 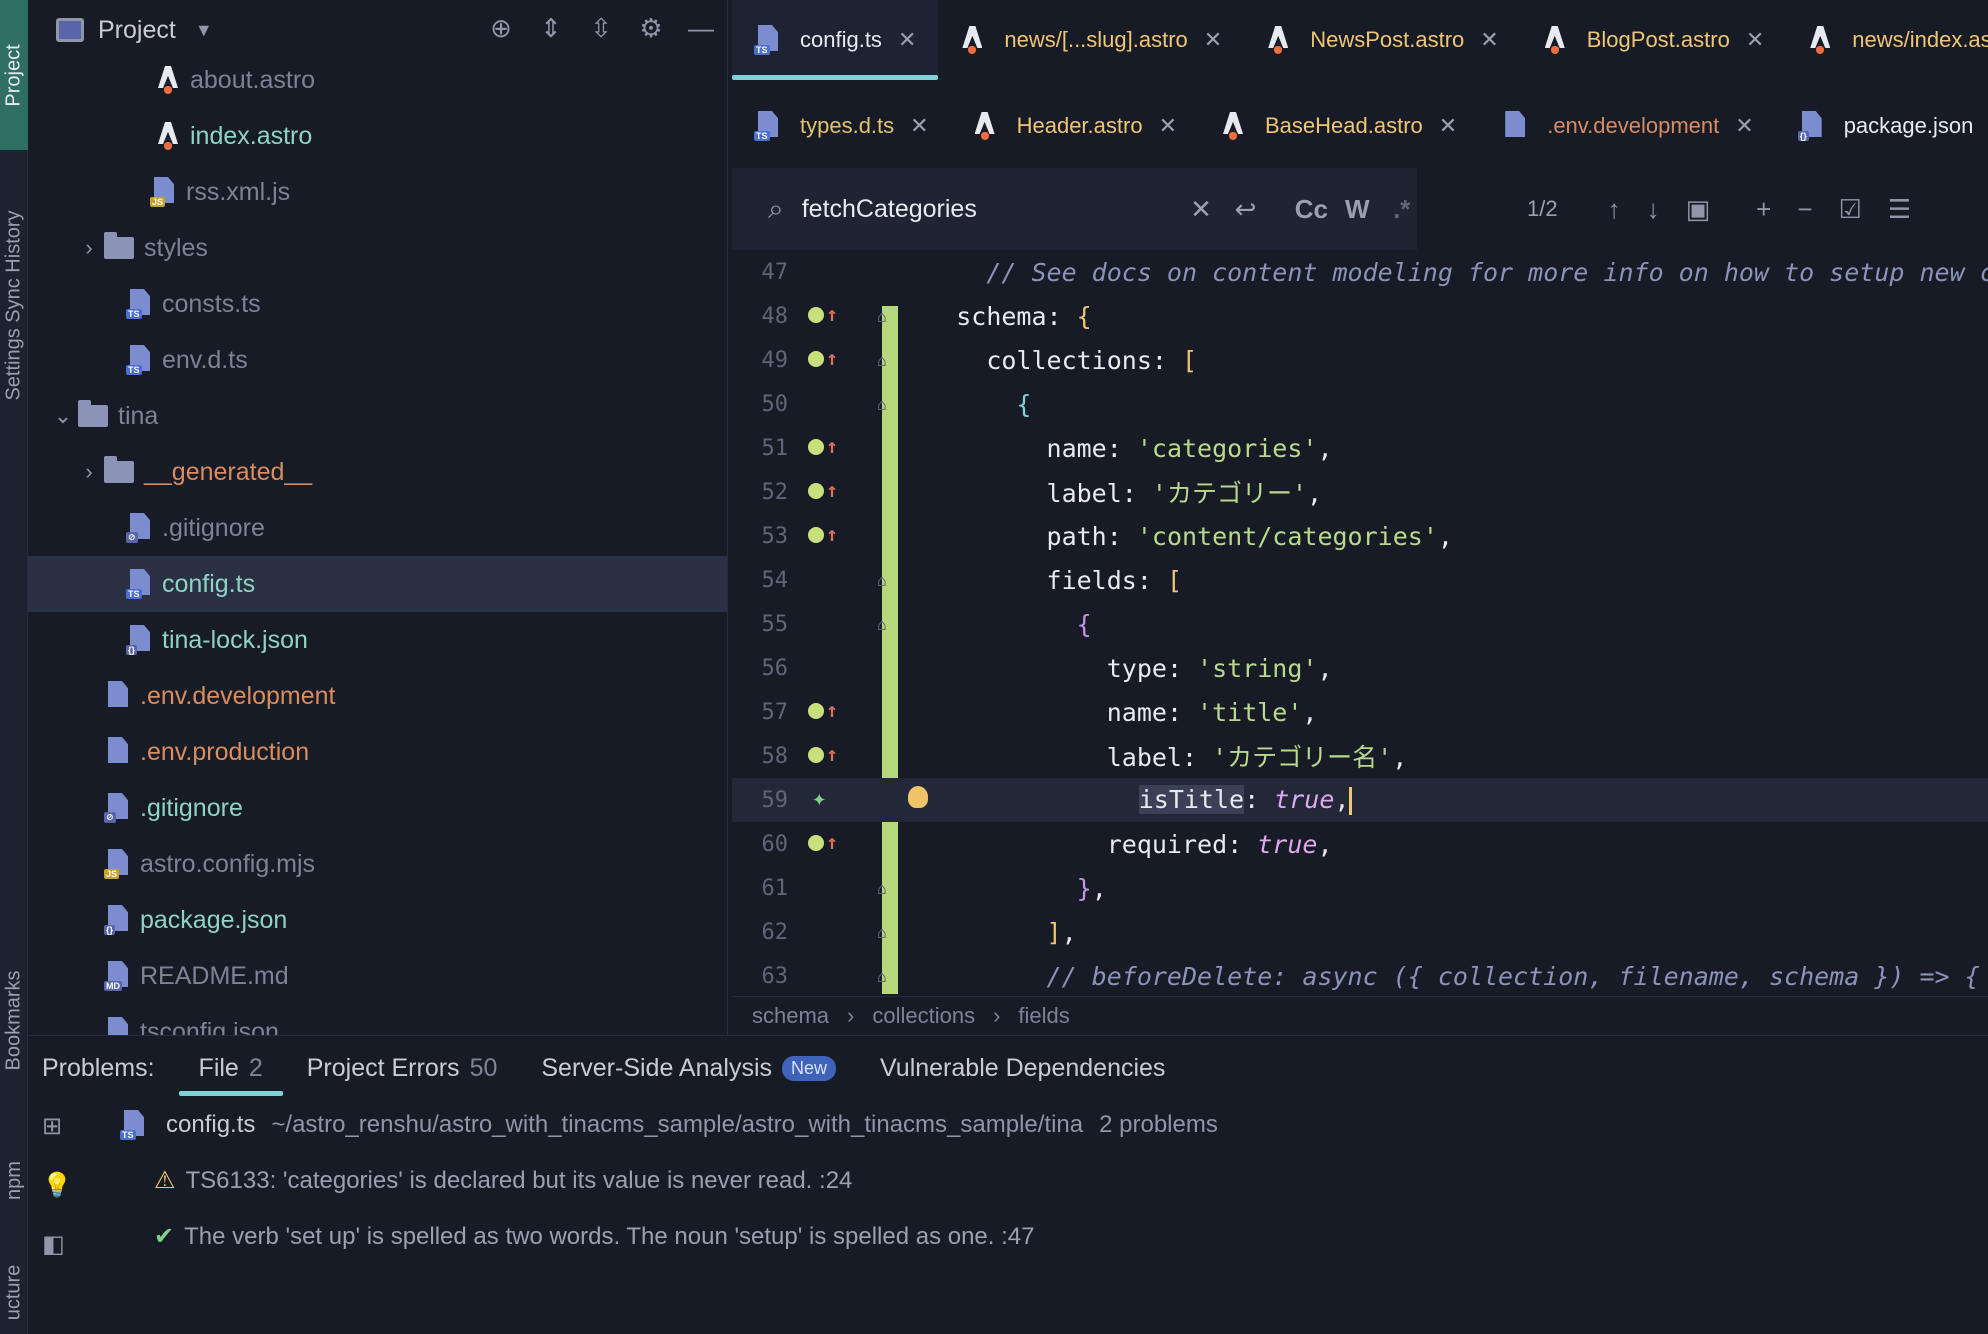 I want to click on gear-icon: ⚙, so click(x=651, y=28).